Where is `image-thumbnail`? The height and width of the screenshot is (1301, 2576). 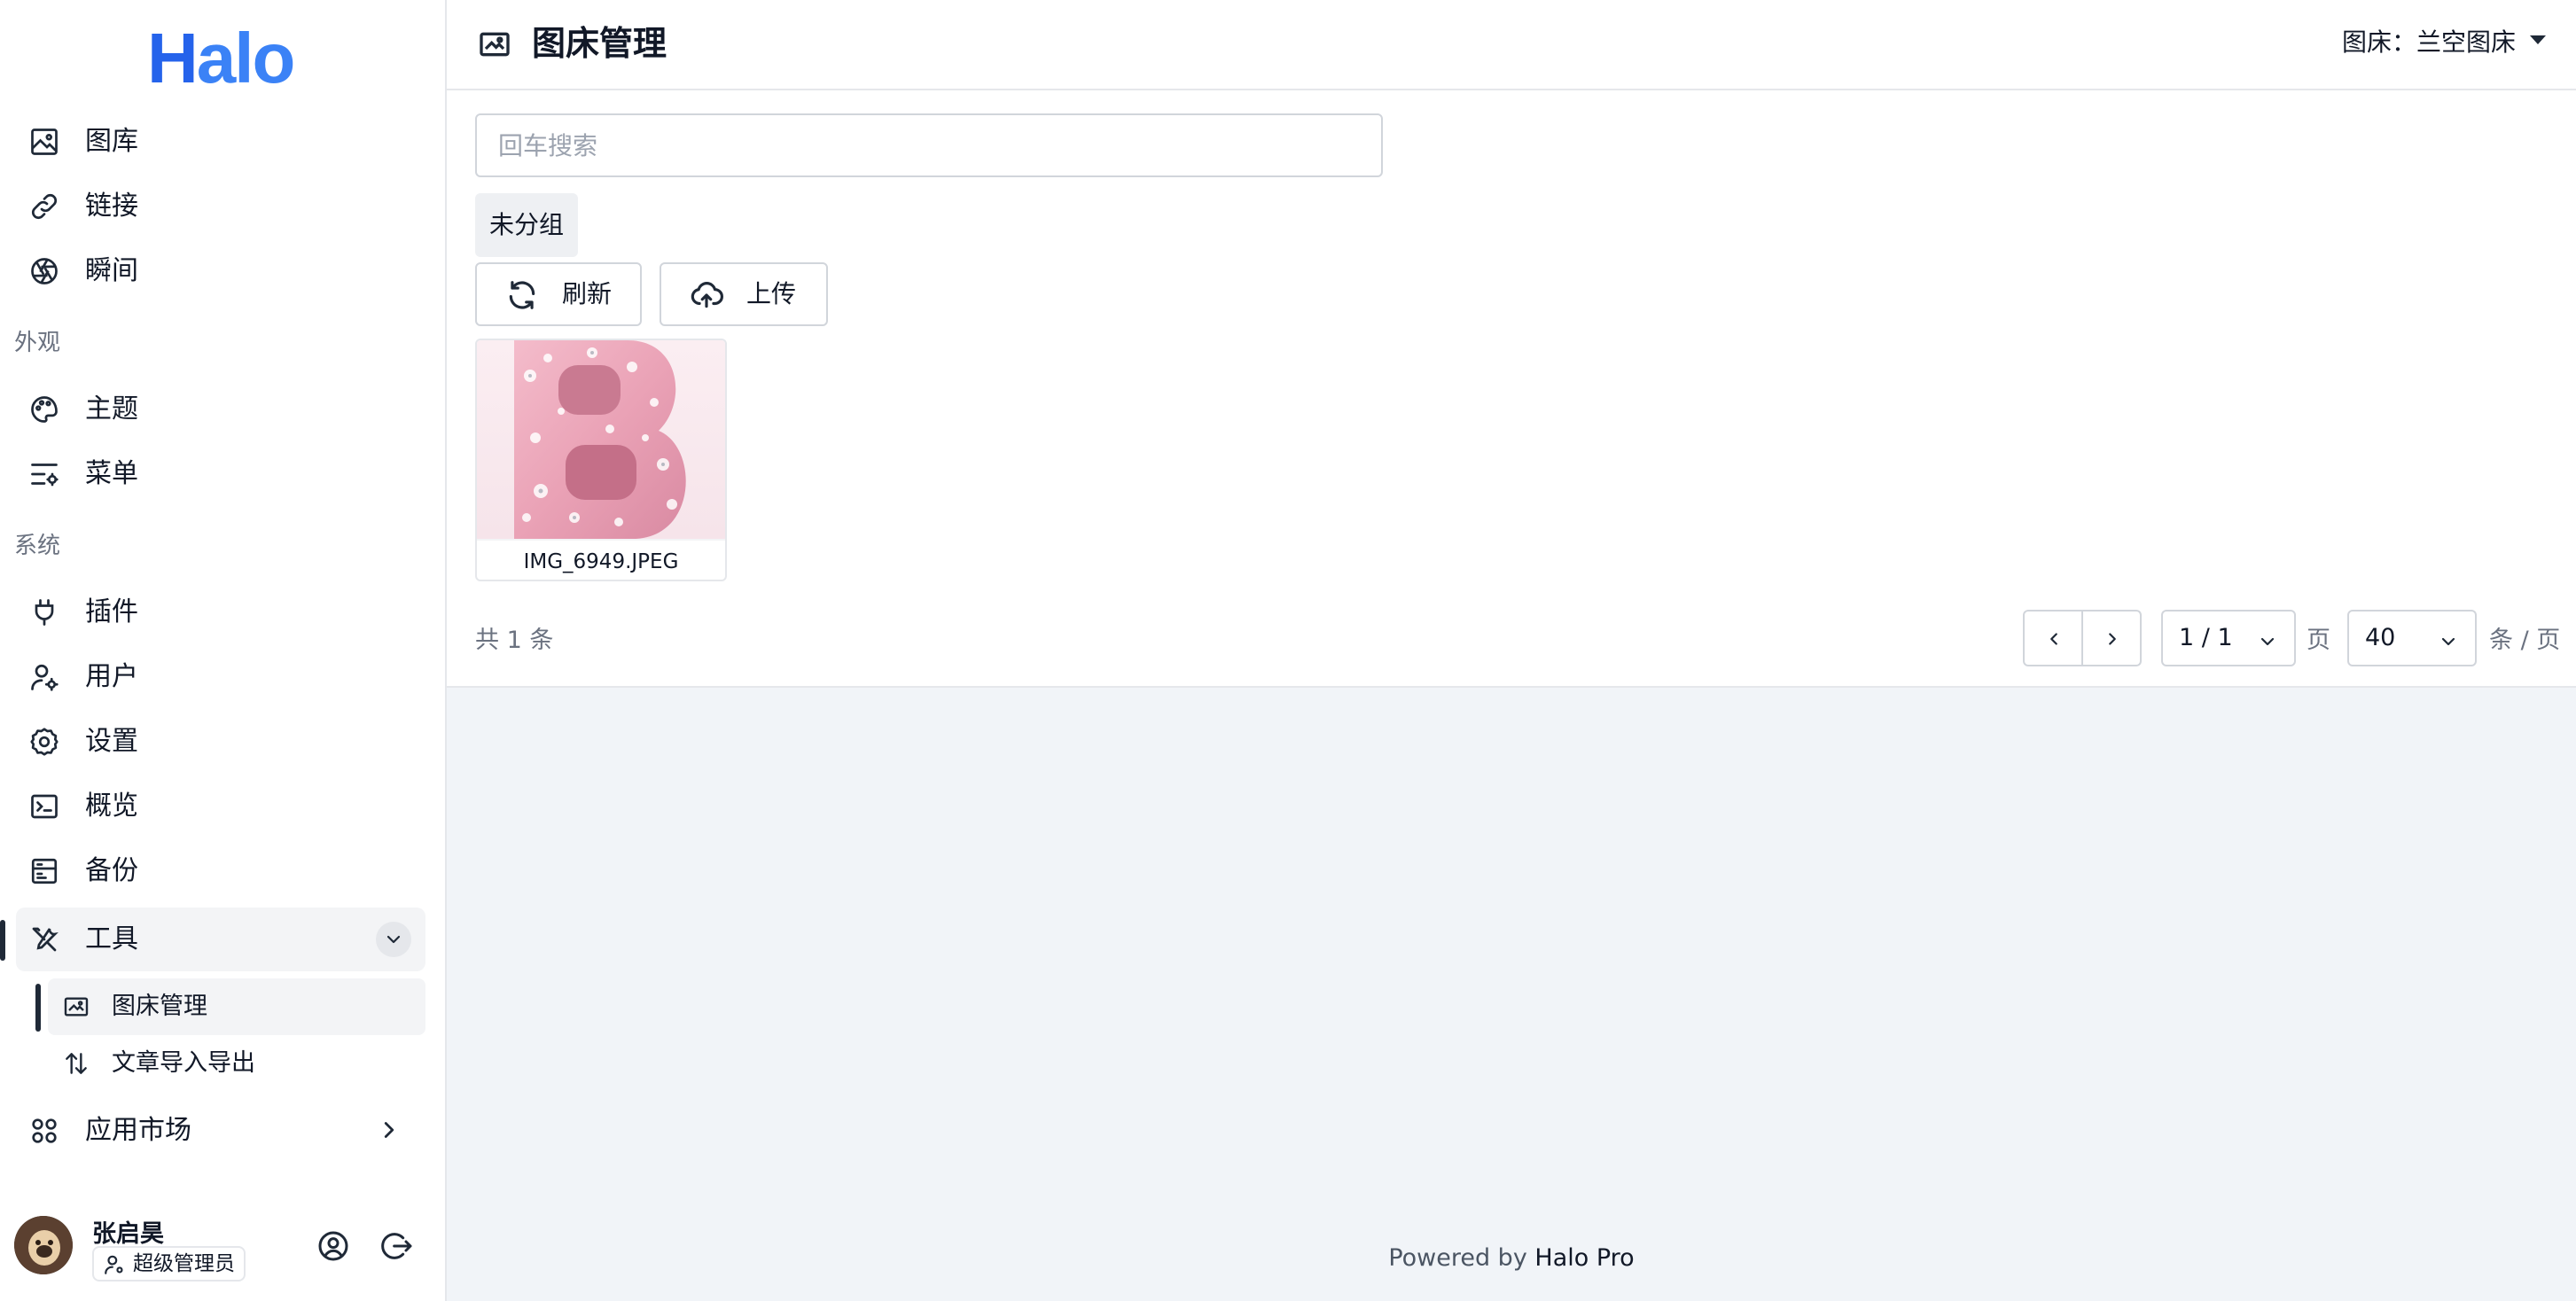 image-thumbnail is located at coordinates (601, 440).